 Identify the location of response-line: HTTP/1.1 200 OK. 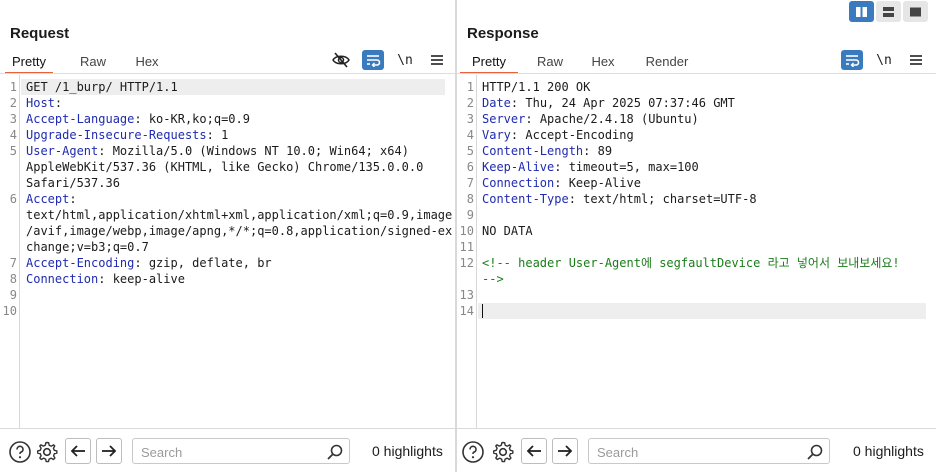
(536, 87).